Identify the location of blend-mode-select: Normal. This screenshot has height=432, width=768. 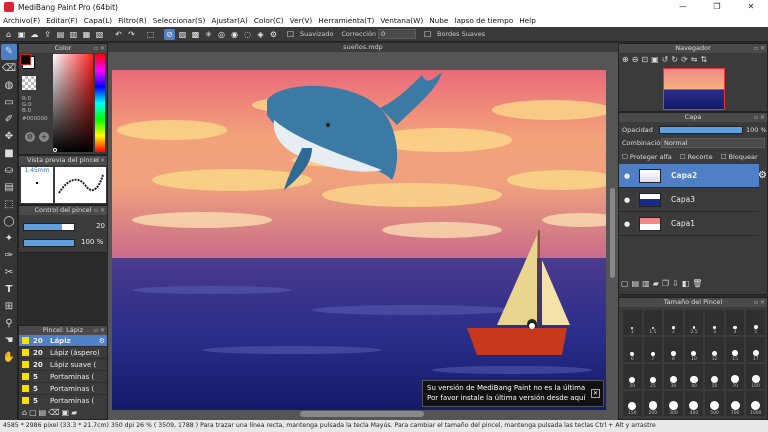
(713, 143).